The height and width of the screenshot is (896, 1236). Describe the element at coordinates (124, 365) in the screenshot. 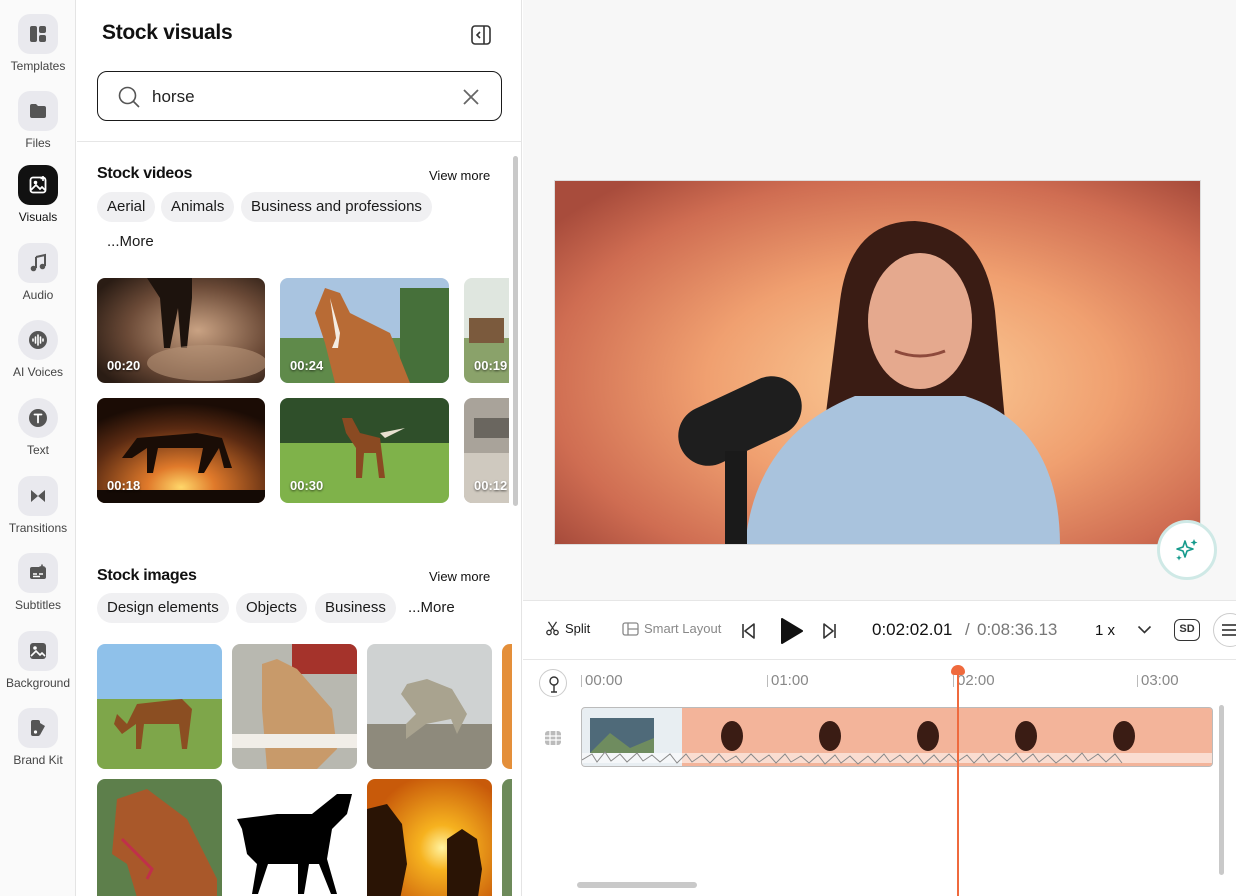

I see `video-duration: 00:20` at that location.